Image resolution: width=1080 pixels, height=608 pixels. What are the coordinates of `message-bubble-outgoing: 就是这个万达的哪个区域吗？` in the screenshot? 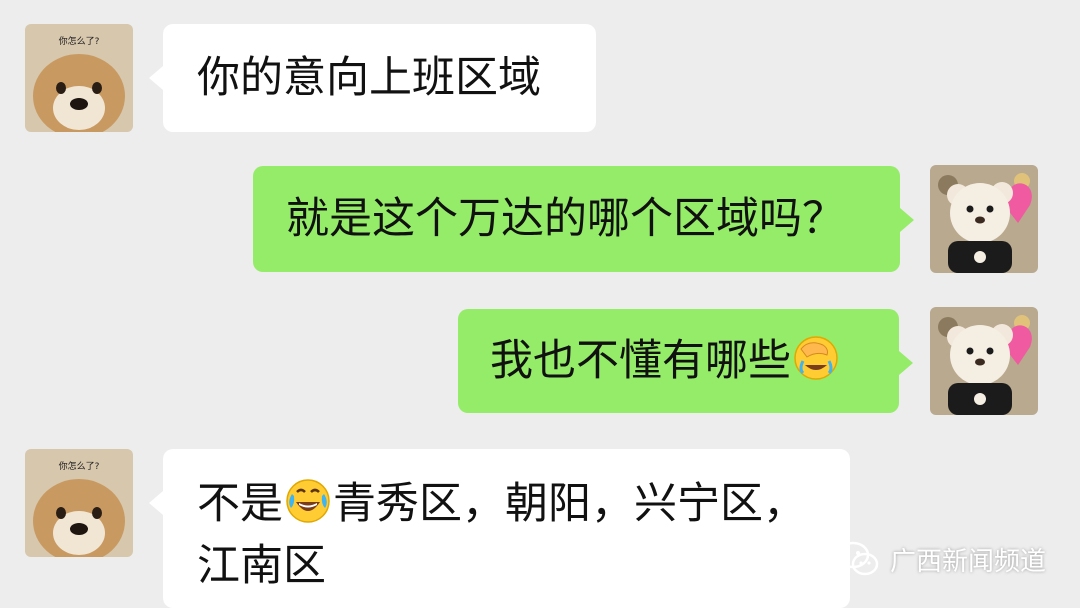 It's located at (583, 219).